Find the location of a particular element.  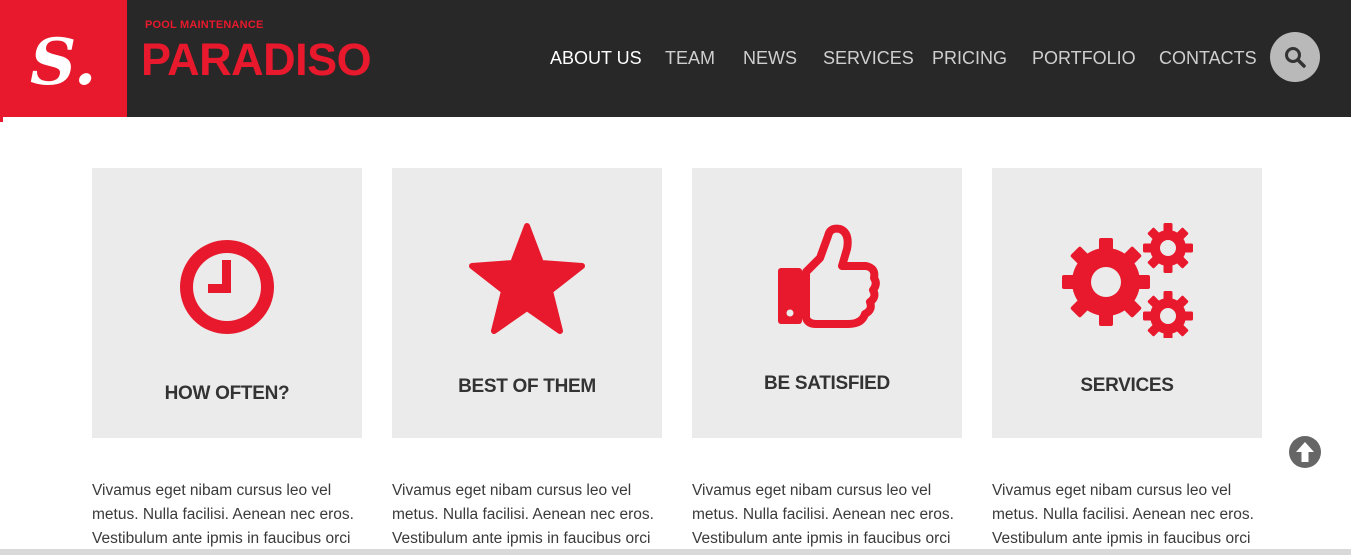

brand-name: PARADISO is located at coordinates (256, 60).